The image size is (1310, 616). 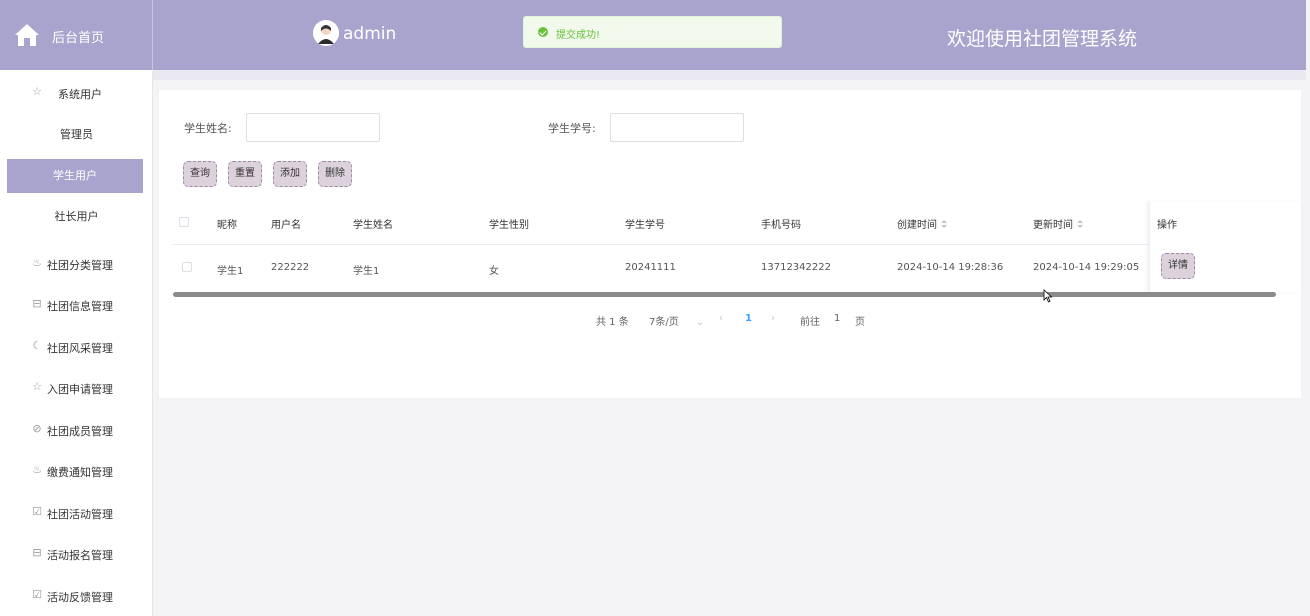 I want to click on page-number-current: 1, so click(x=748, y=318).